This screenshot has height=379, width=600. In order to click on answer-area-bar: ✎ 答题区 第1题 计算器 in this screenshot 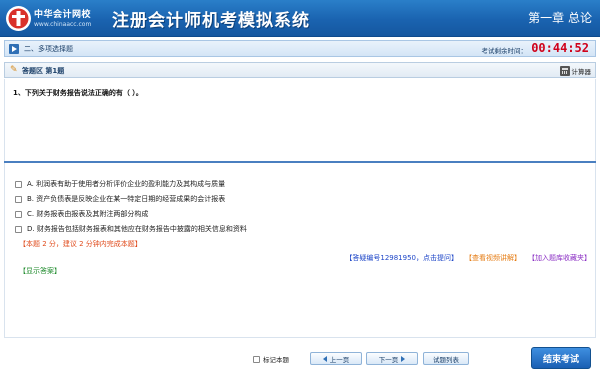, I will do `click(300, 70)`.